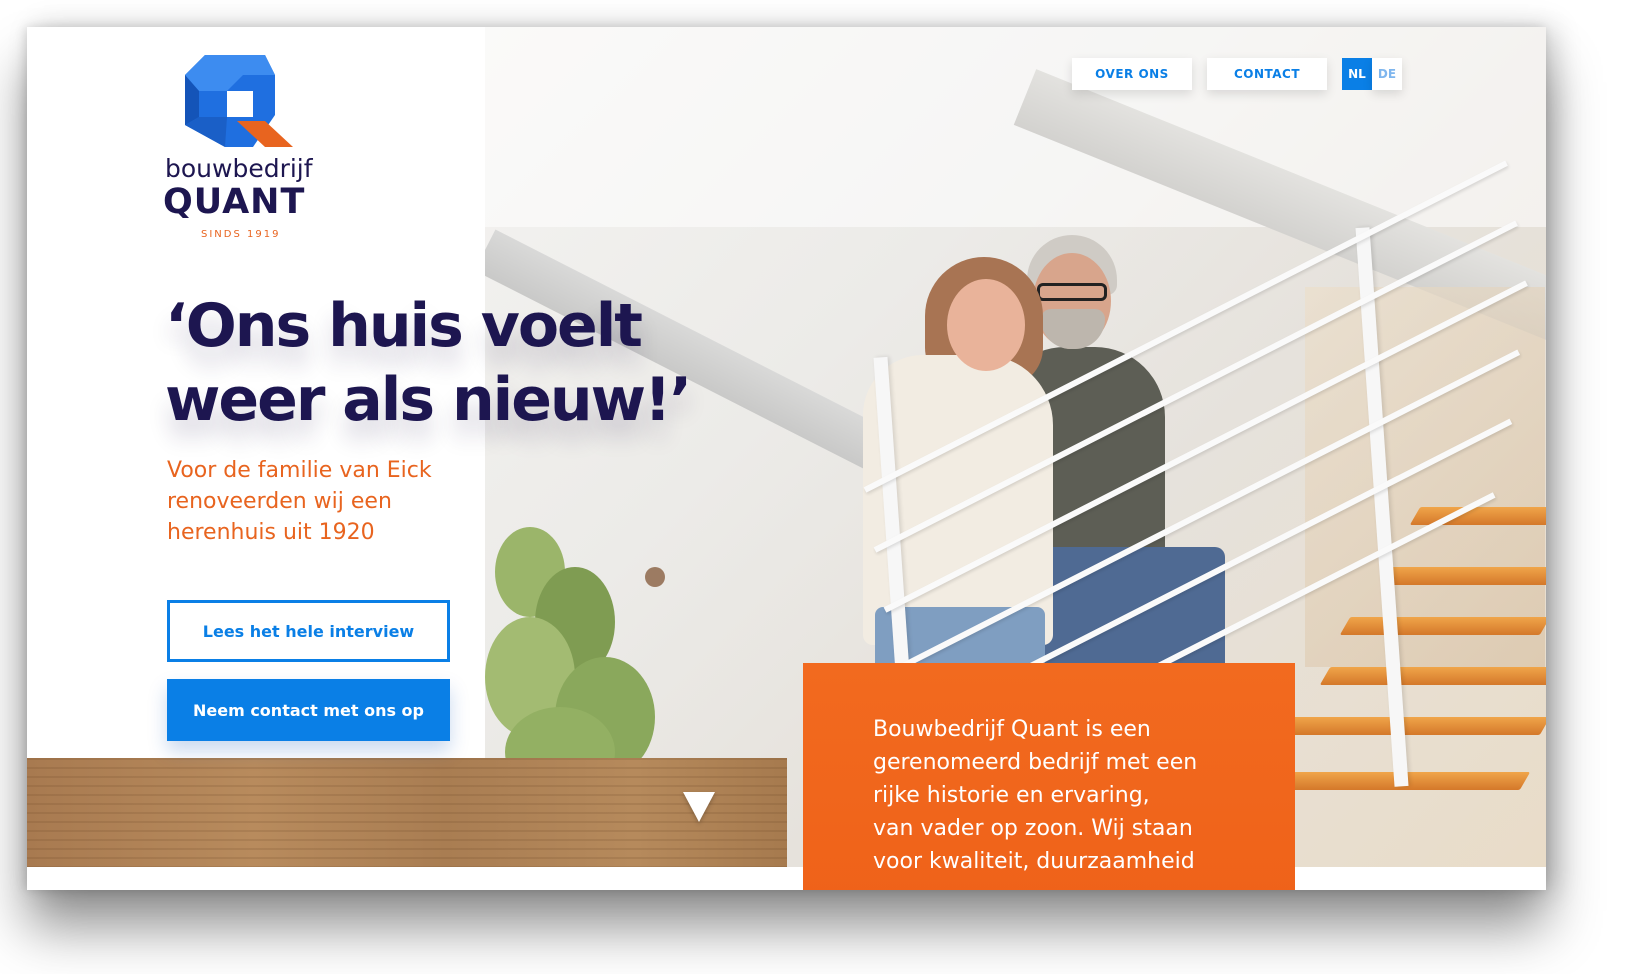  I want to click on read-interview-button: Lees het hele interview, so click(308, 631).